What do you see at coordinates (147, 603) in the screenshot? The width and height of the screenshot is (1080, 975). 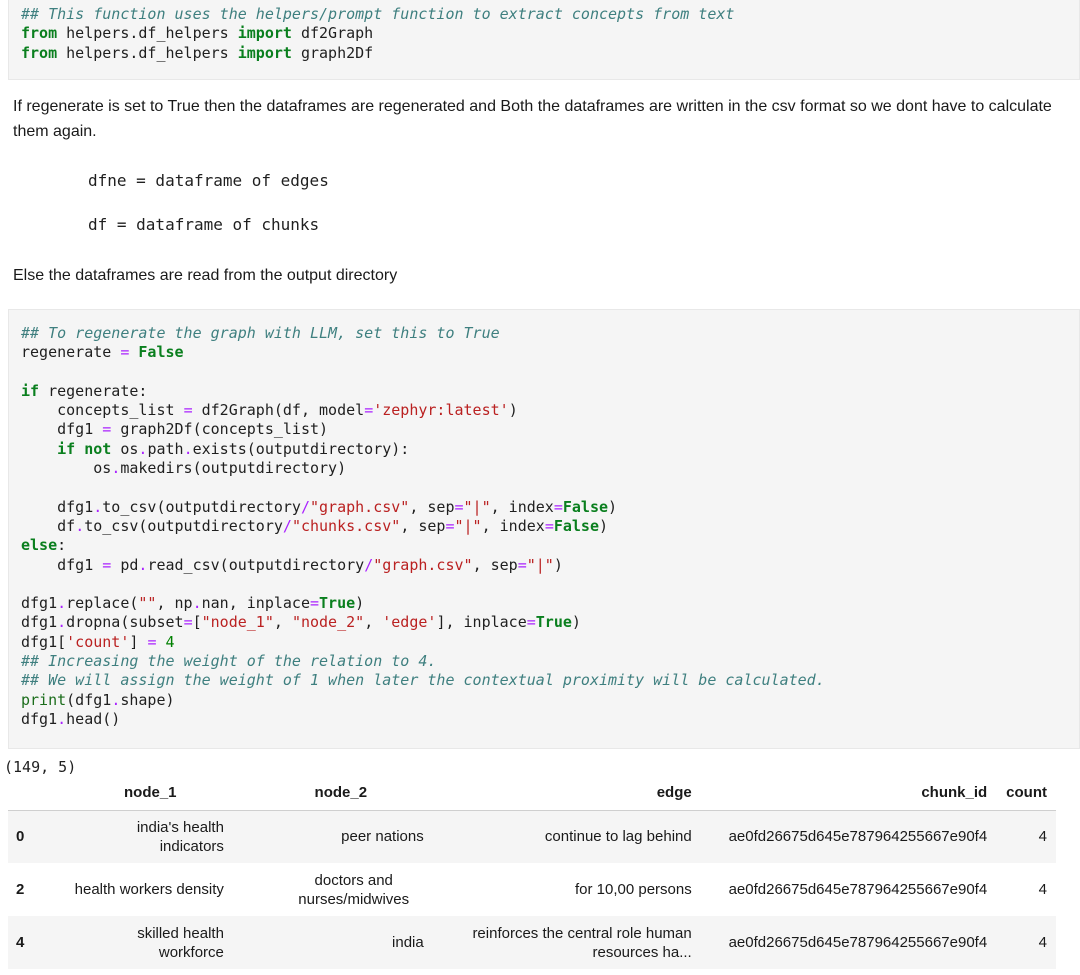 I see `code-token: ""` at bounding box center [147, 603].